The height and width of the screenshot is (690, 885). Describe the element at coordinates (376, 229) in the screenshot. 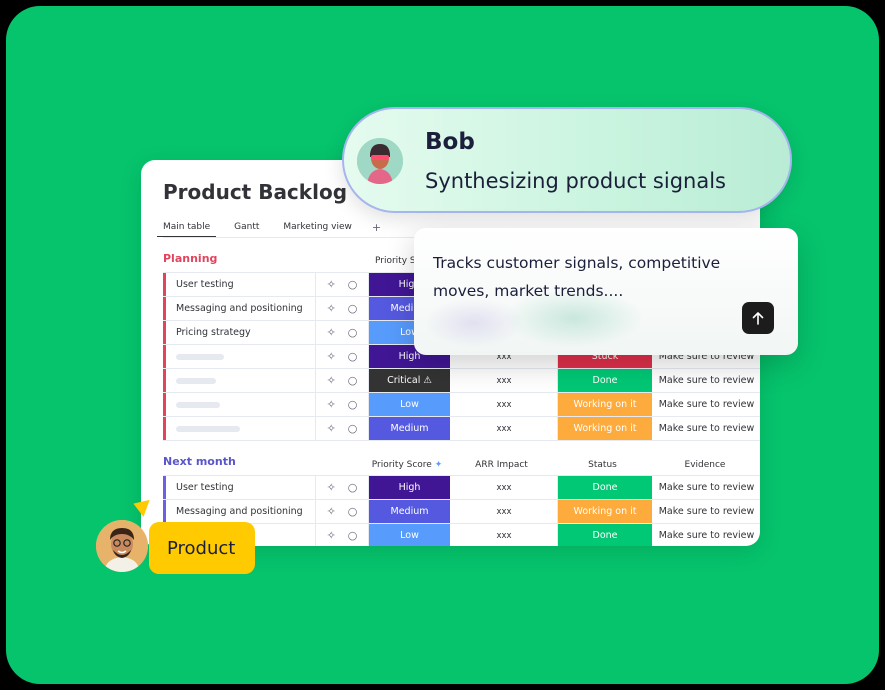

I see `add-view-button: +` at that location.